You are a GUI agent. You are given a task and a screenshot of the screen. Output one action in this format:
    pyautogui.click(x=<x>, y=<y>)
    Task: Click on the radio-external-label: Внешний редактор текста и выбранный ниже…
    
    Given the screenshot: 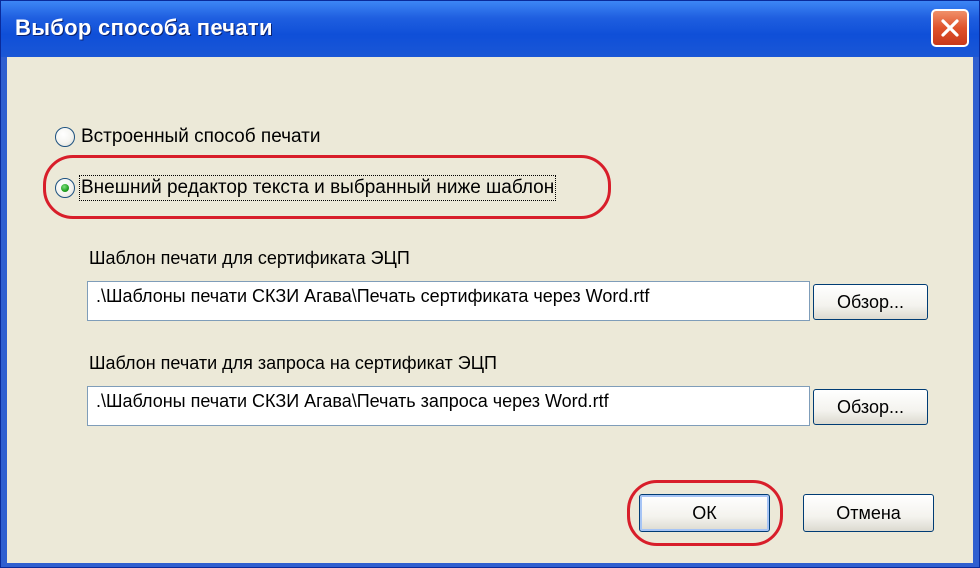 What is the action you would take?
    pyautogui.click(x=317, y=188)
    